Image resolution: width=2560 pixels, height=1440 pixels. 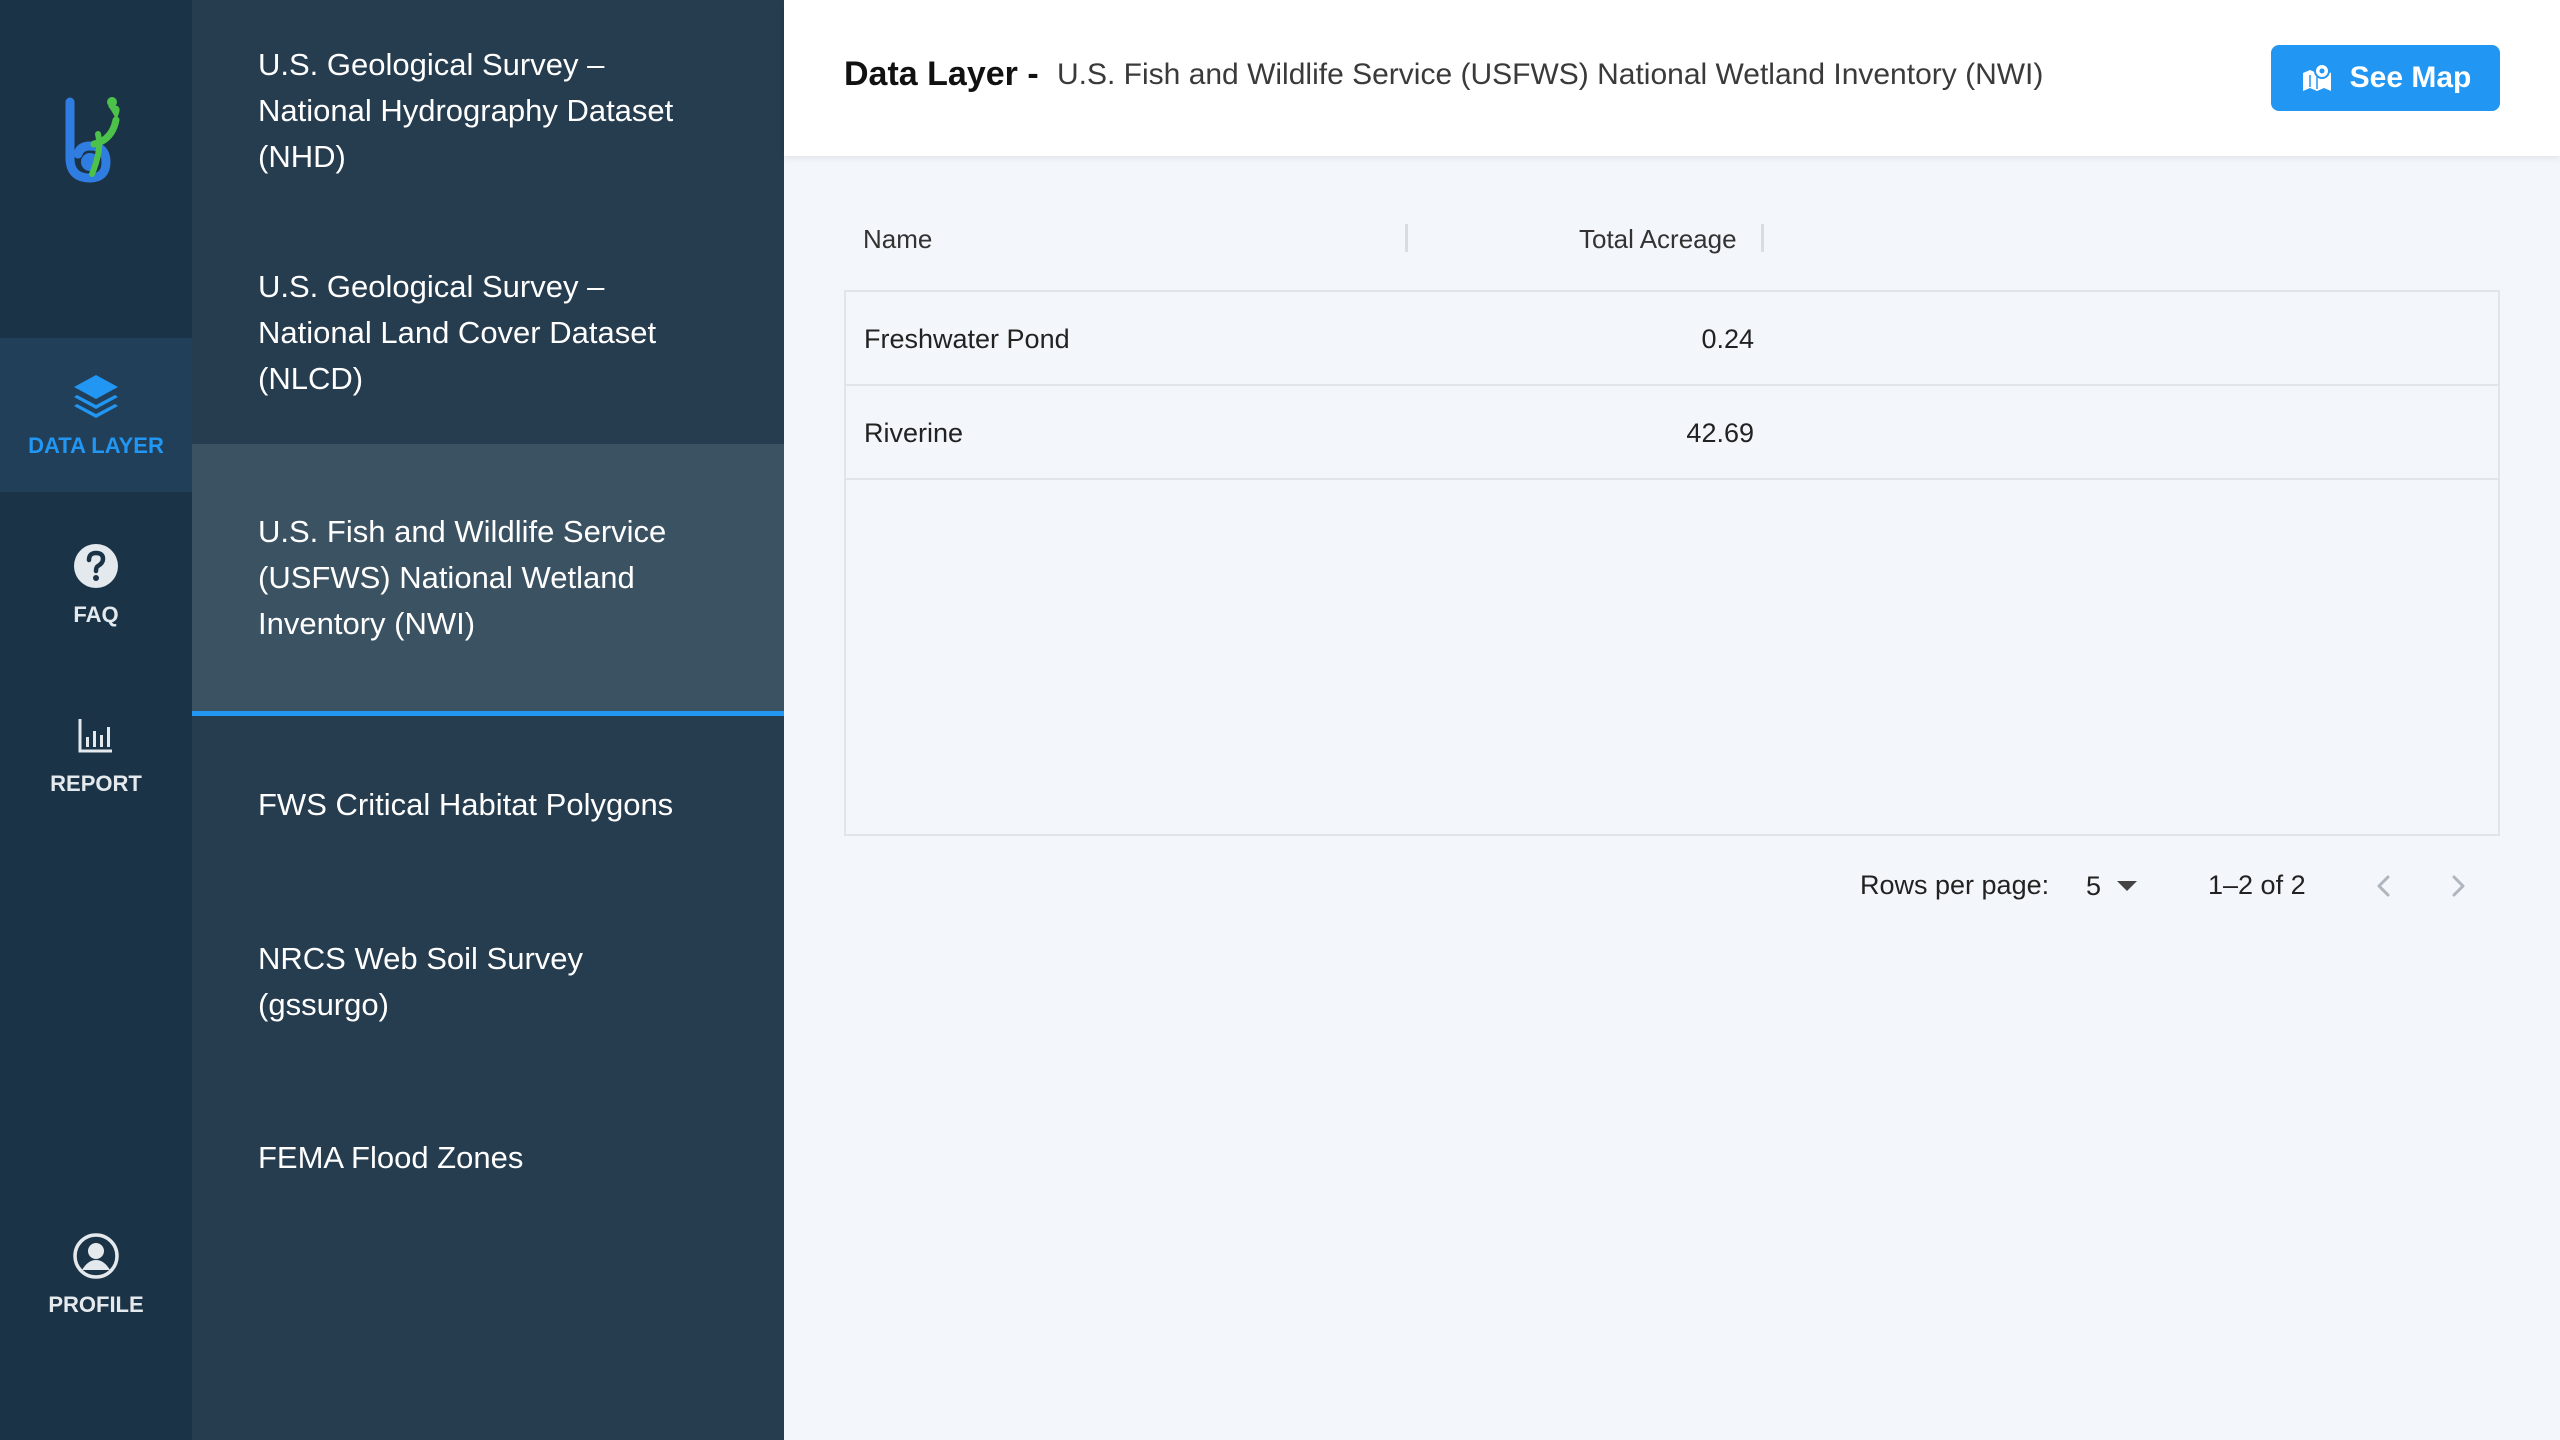 What do you see at coordinates (1720, 433) in the screenshot?
I see `cell-acreage: 42.69` at bounding box center [1720, 433].